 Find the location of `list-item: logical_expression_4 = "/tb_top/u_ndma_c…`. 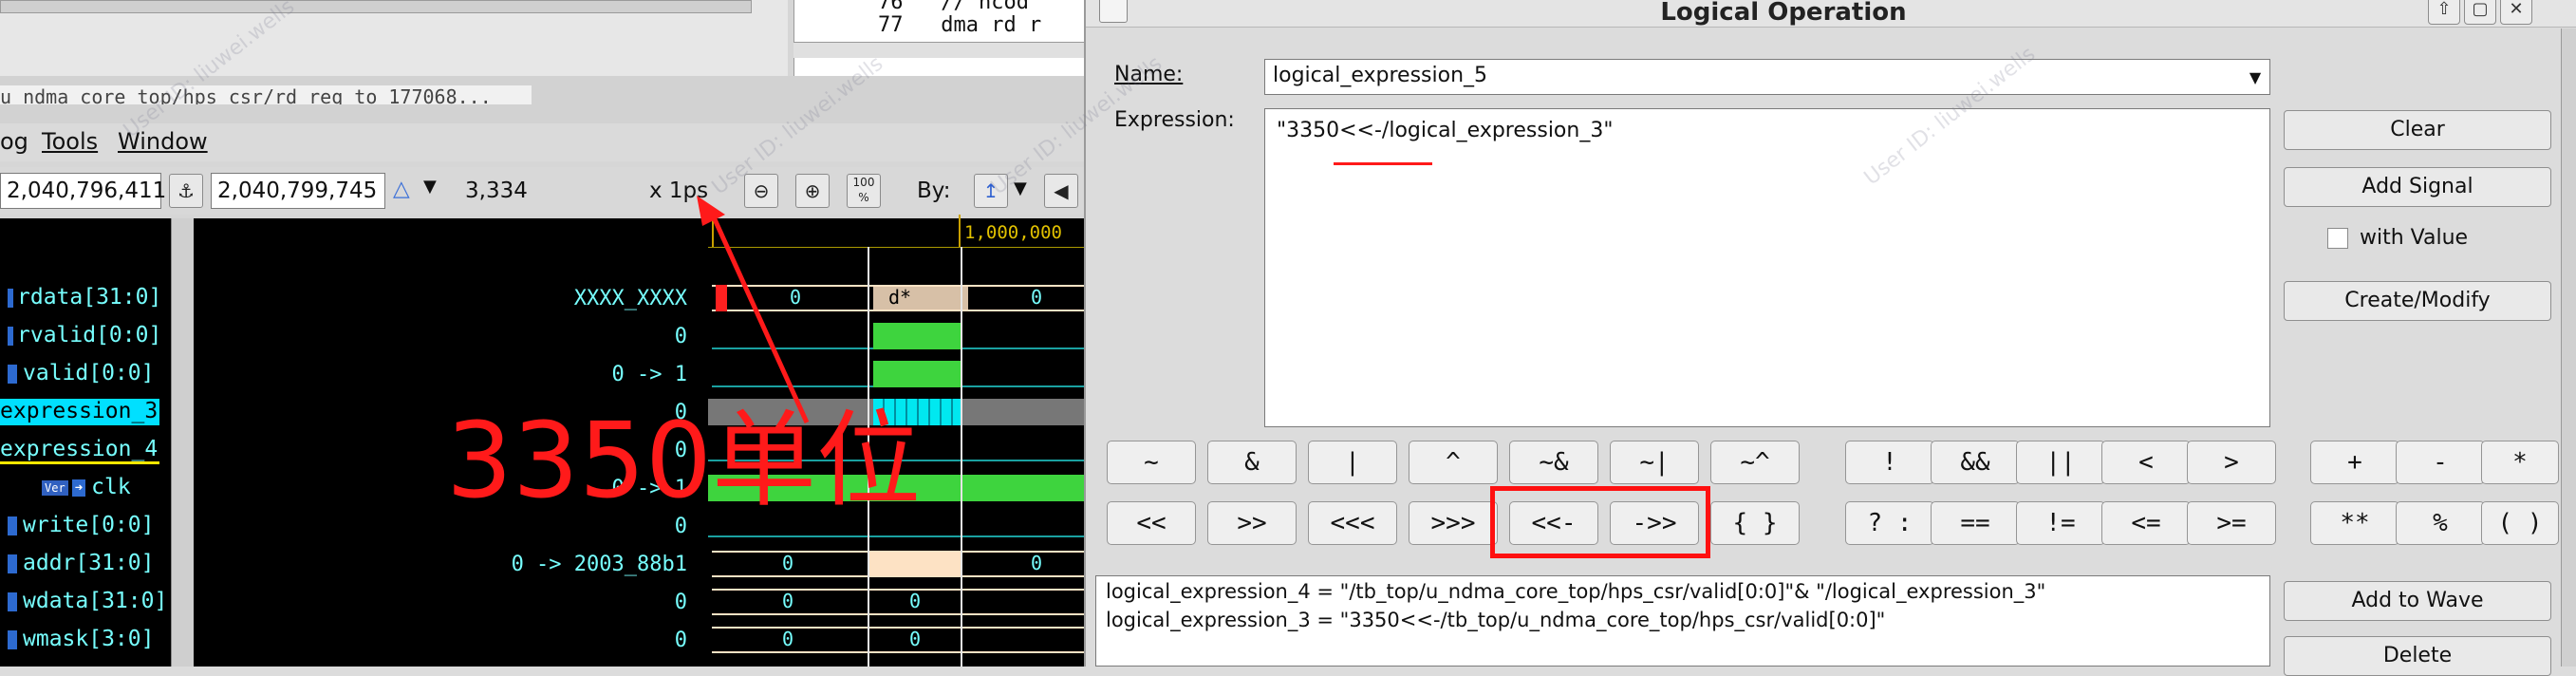

list-item: logical_expression_4 = "/tb_top/u_ndma_c… is located at coordinates (1575, 591).